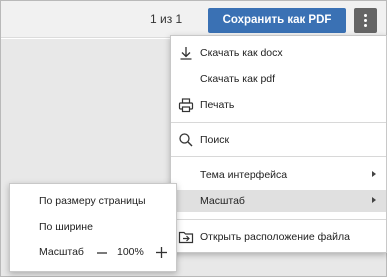  I want to click on save-as-pdf-button: Сохранить как PDF, so click(277, 20).